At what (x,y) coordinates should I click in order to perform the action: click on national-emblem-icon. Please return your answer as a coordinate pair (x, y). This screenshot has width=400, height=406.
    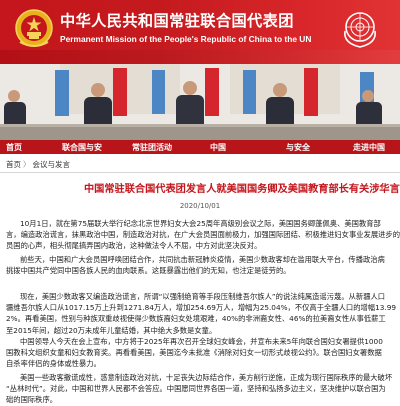
    Looking at the image, I should click on (34, 29).